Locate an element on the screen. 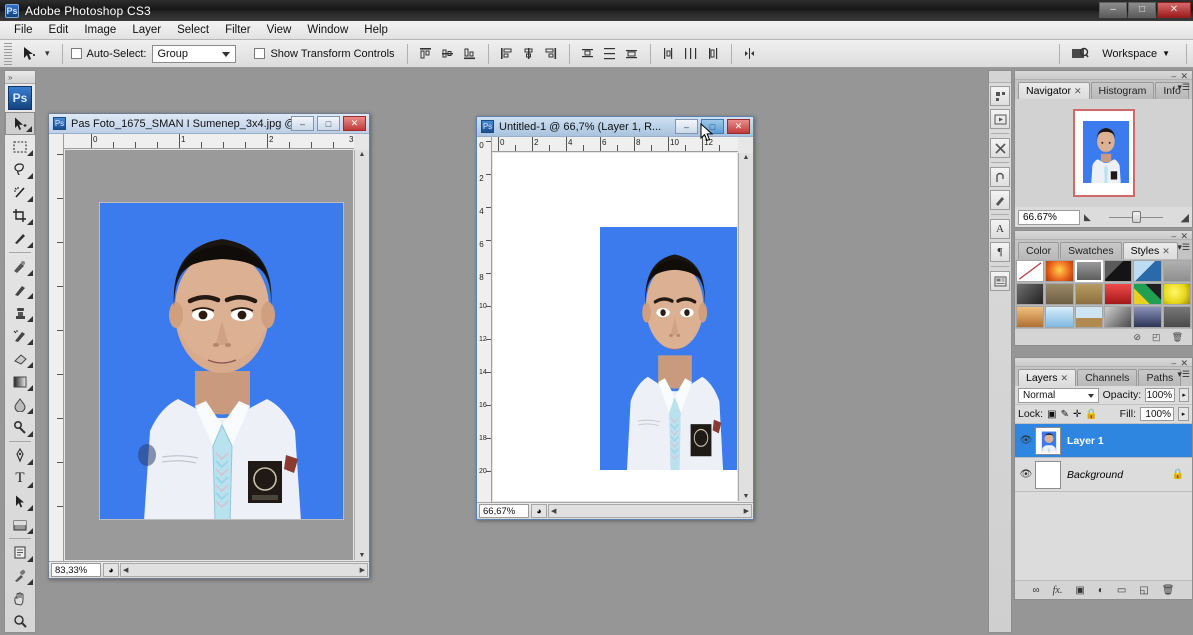 This screenshot has width=1193, height=635. distribute-left-edges-button is located at coordinates (669, 54).